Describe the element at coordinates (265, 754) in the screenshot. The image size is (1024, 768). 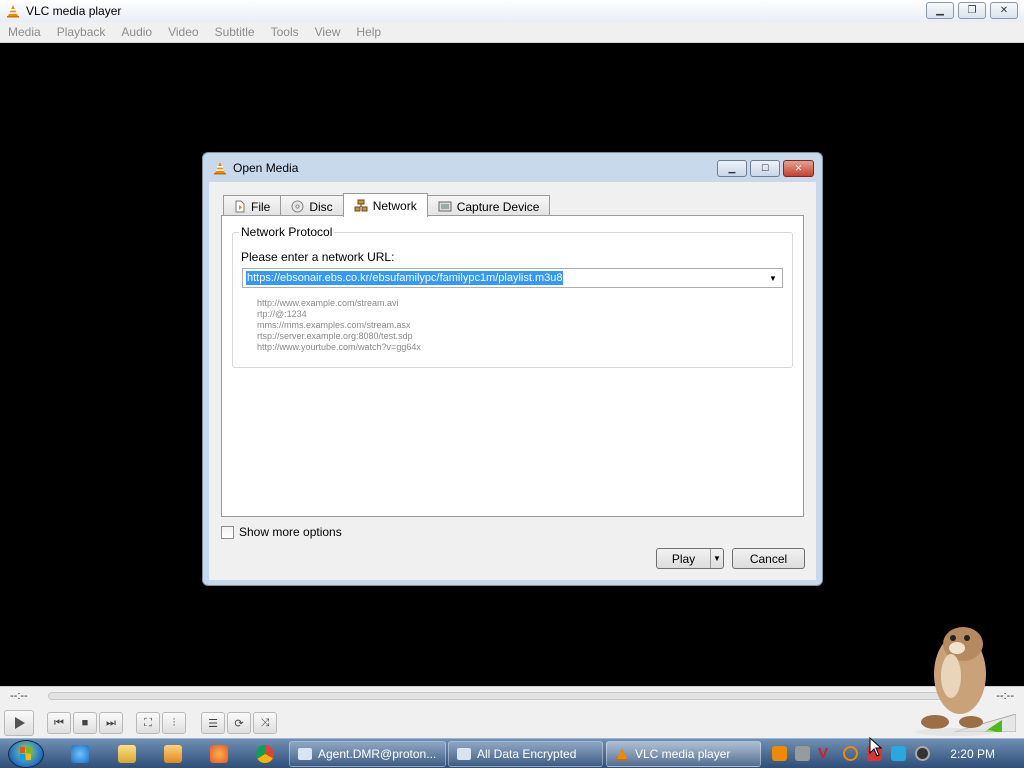
I see `chrome-icon` at that location.